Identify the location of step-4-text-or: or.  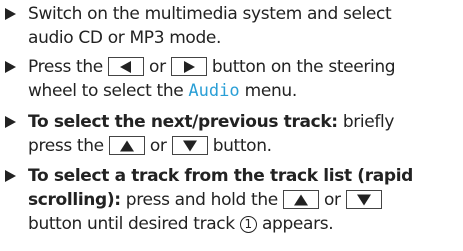
(332, 200).